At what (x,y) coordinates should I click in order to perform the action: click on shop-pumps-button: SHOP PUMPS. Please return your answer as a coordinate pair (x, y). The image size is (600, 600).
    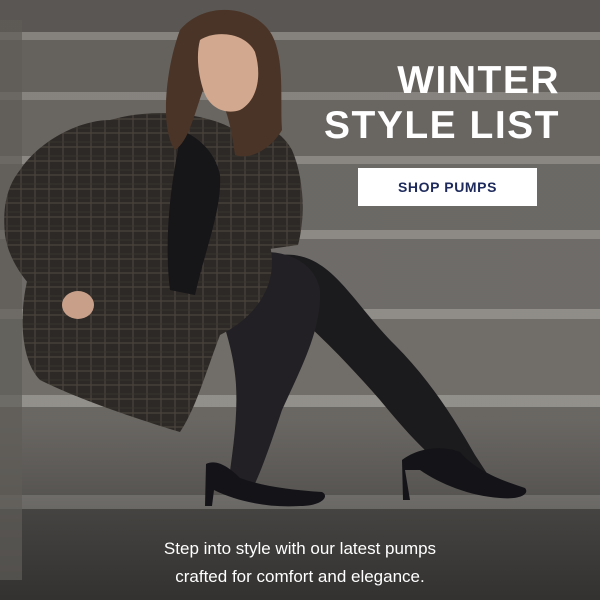
    Looking at the image, I should click on (447, 187).